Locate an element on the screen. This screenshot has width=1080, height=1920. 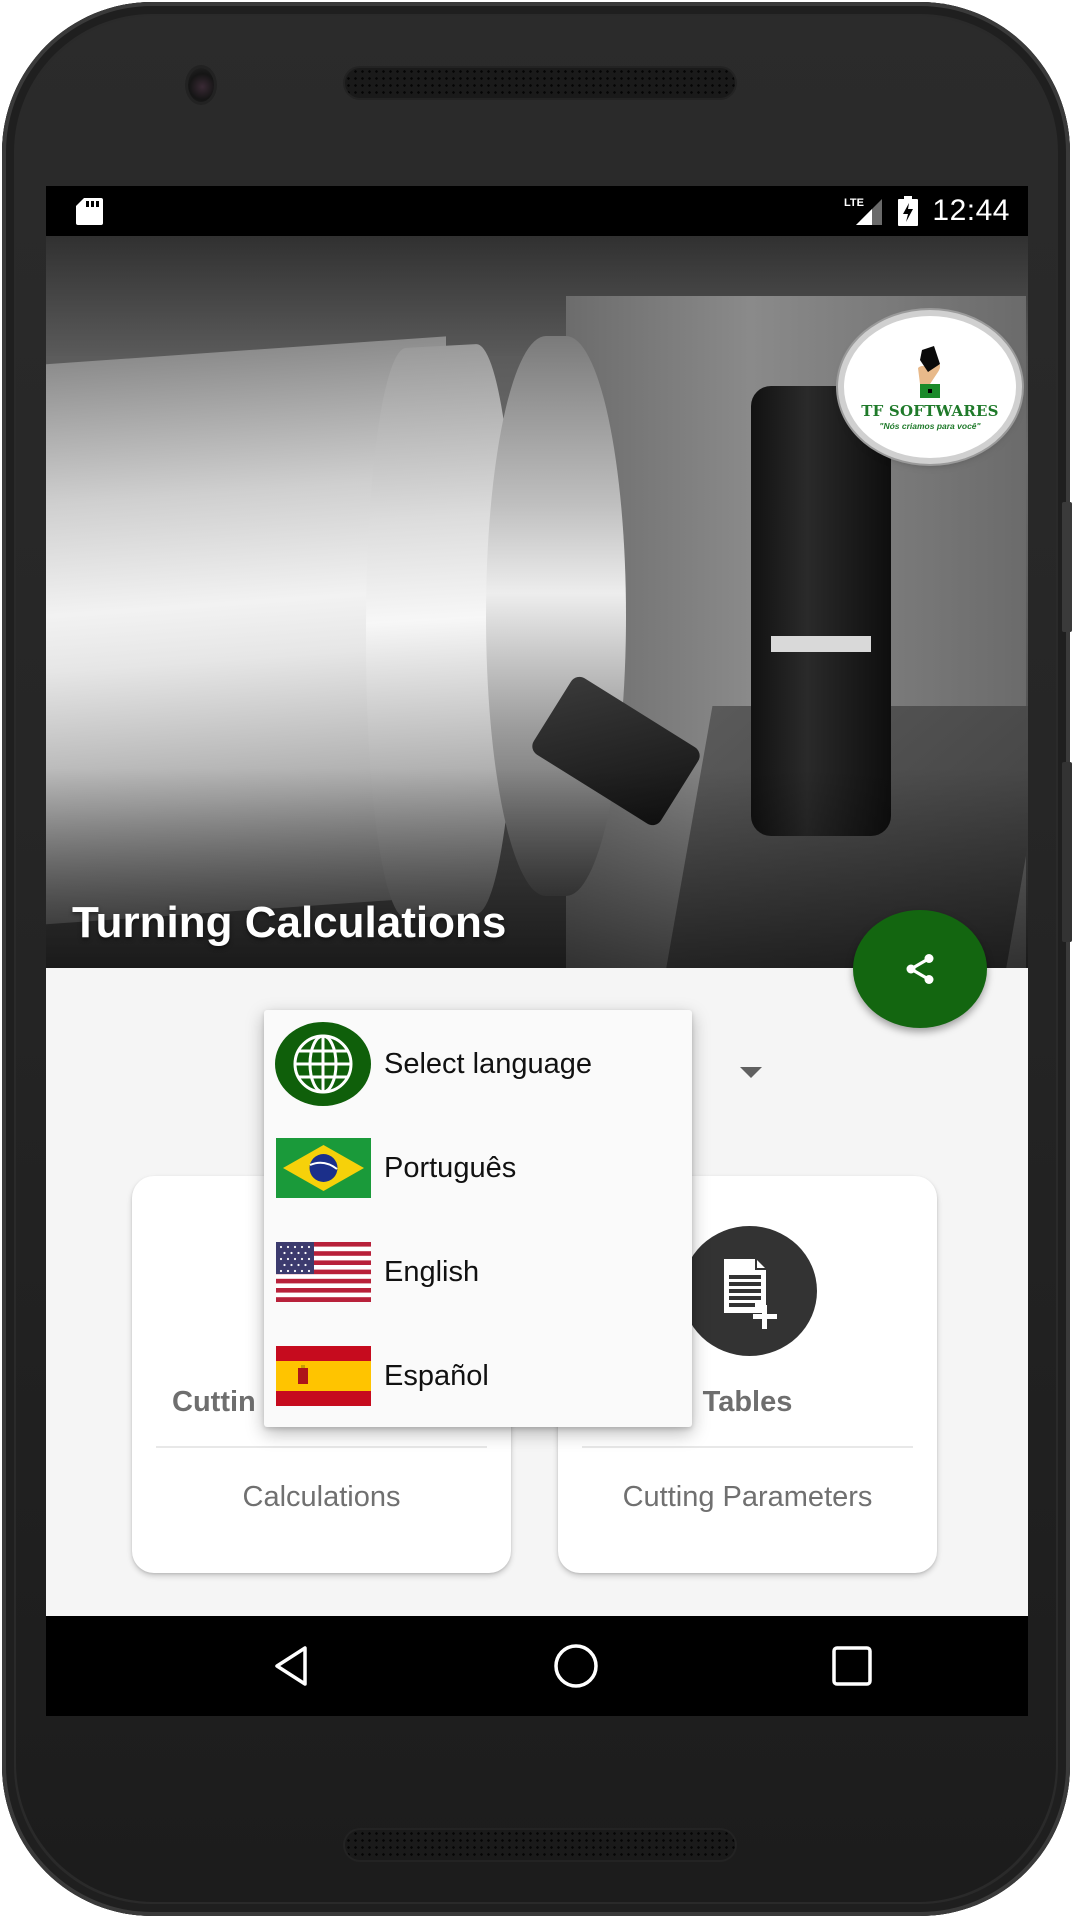
language-option-select: Select language is located at coordinates (478, 1064).